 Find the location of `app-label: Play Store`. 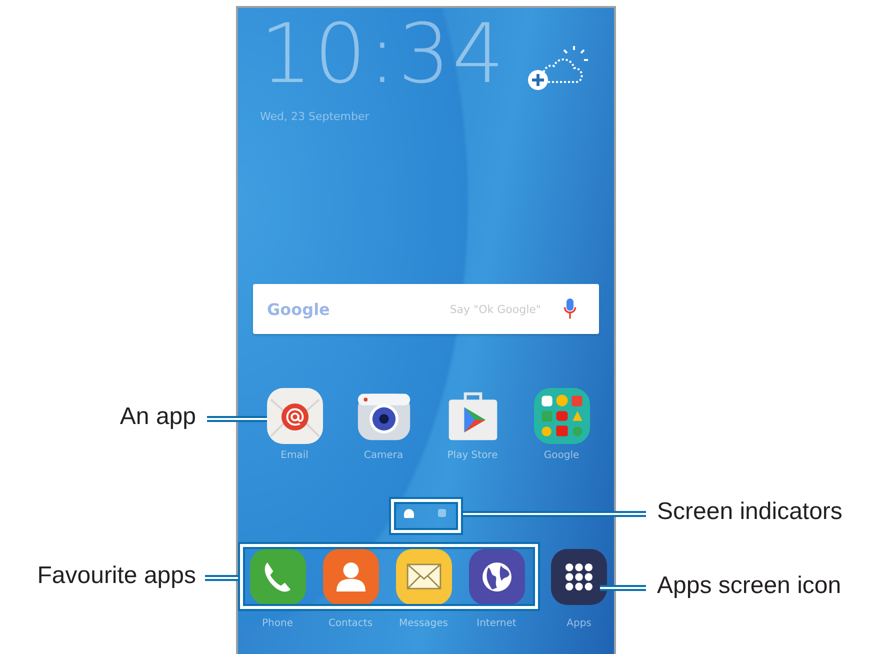

app-label: Play Store is located at coordinates (472, 455).